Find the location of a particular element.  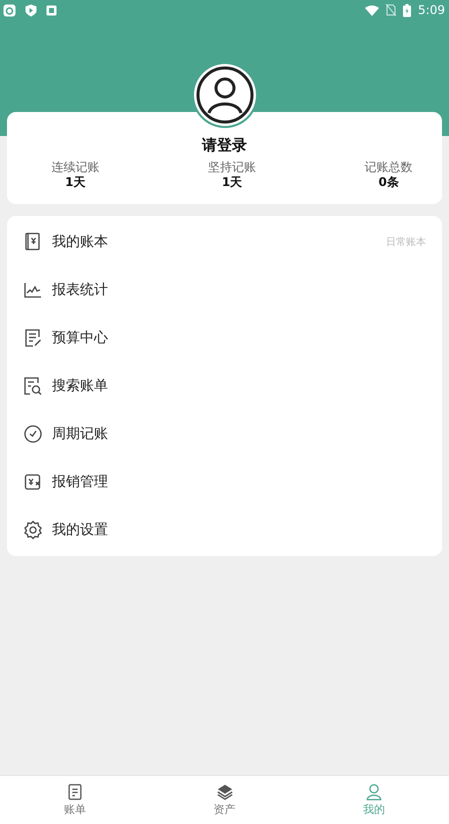

menu-item: 搜索账单 is located at coordinates (224, 386).